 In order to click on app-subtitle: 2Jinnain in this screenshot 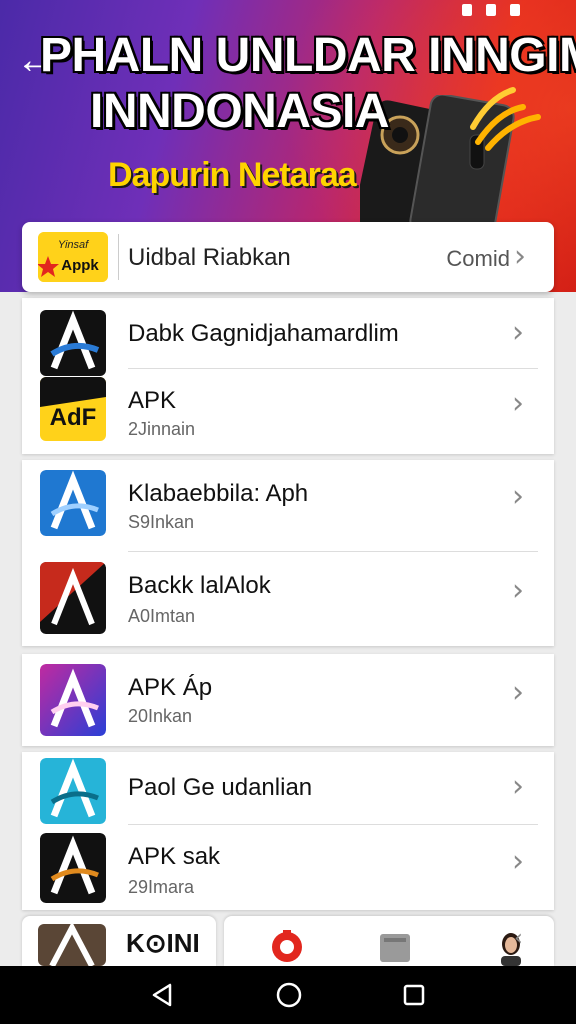, I will do `click(162, 429)`.